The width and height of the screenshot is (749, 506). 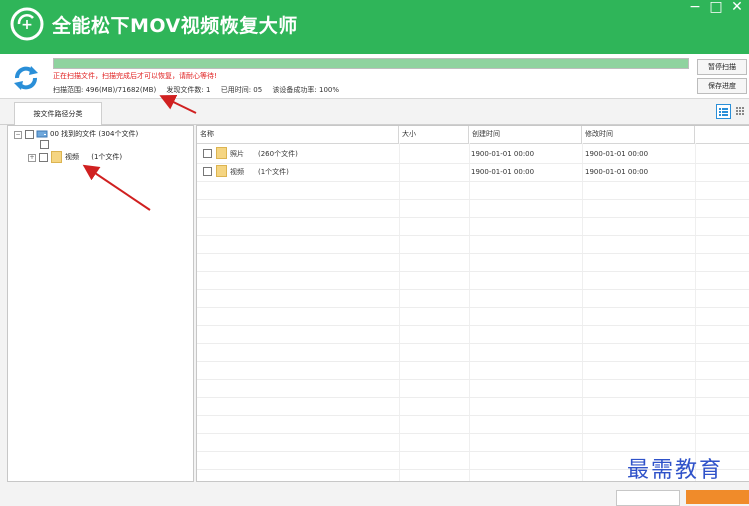 What do you see at coordinates (675, 470) in the screenshot?
I see `watermark: 最需教育` at bounding box center [675, 470].